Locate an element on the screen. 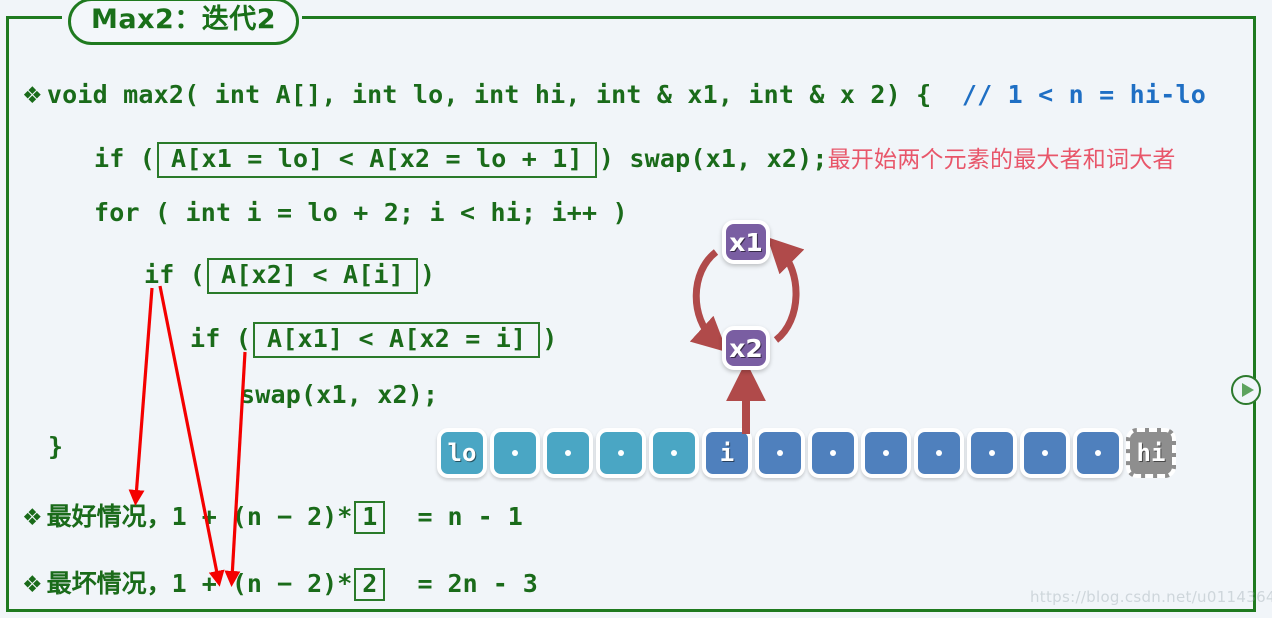 This screenshot has height=618, width=1272. worst-case-label: 最坏情况 is located at coordinates (96, 583).